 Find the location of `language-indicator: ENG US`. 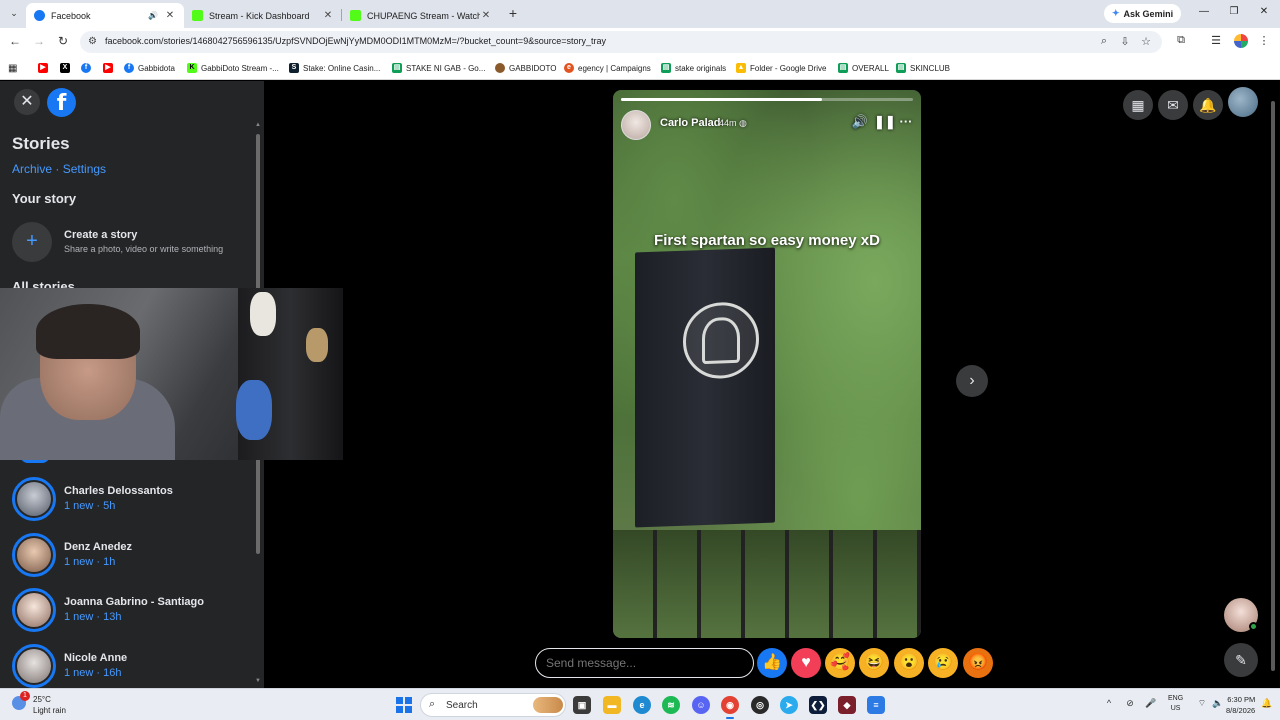

language-indicator: ENG US is located at coordinates (1175, 704).